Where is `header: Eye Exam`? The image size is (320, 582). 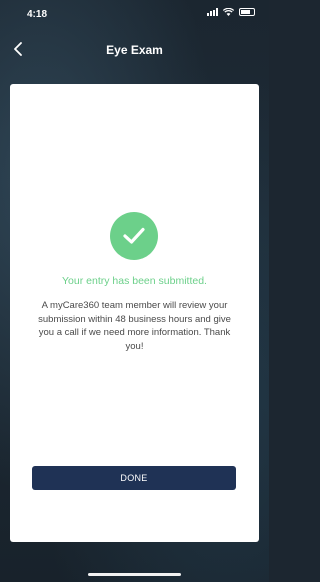 header: Eye Exam is located at coordinates (134, 49).